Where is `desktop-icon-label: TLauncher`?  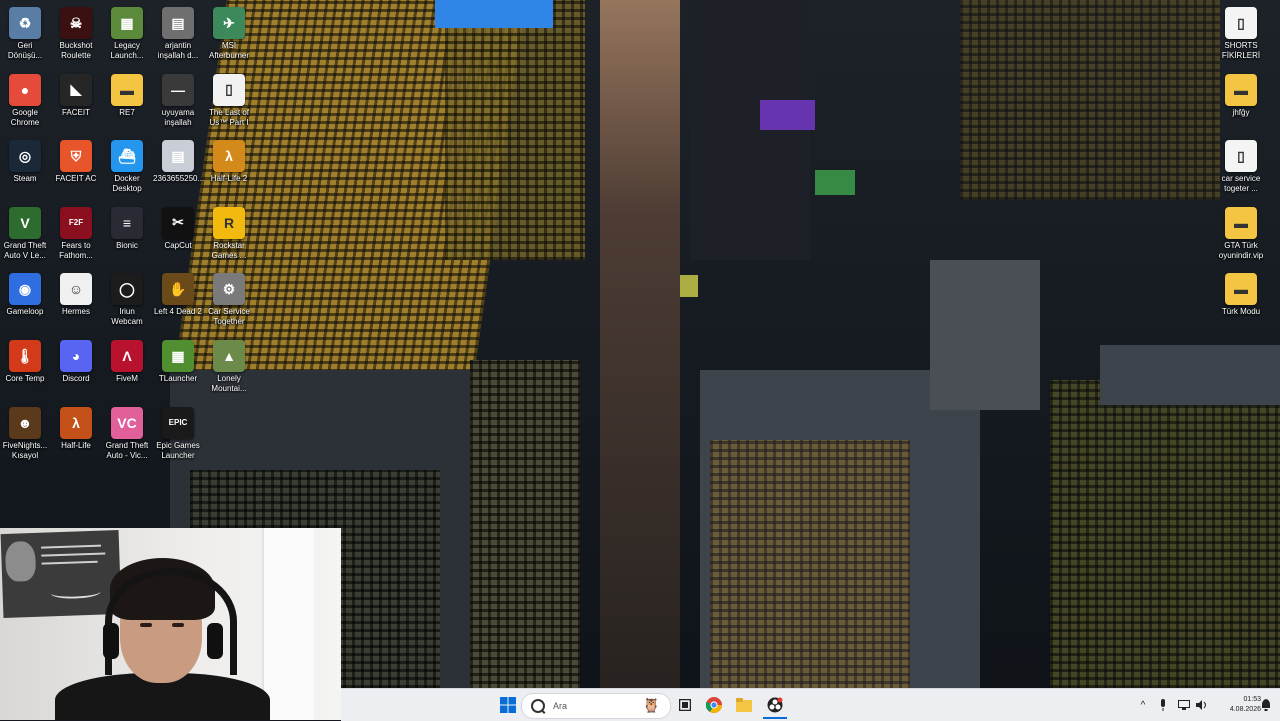 desktop-icon-label: TLauncher is located at coordinates (178, 378).